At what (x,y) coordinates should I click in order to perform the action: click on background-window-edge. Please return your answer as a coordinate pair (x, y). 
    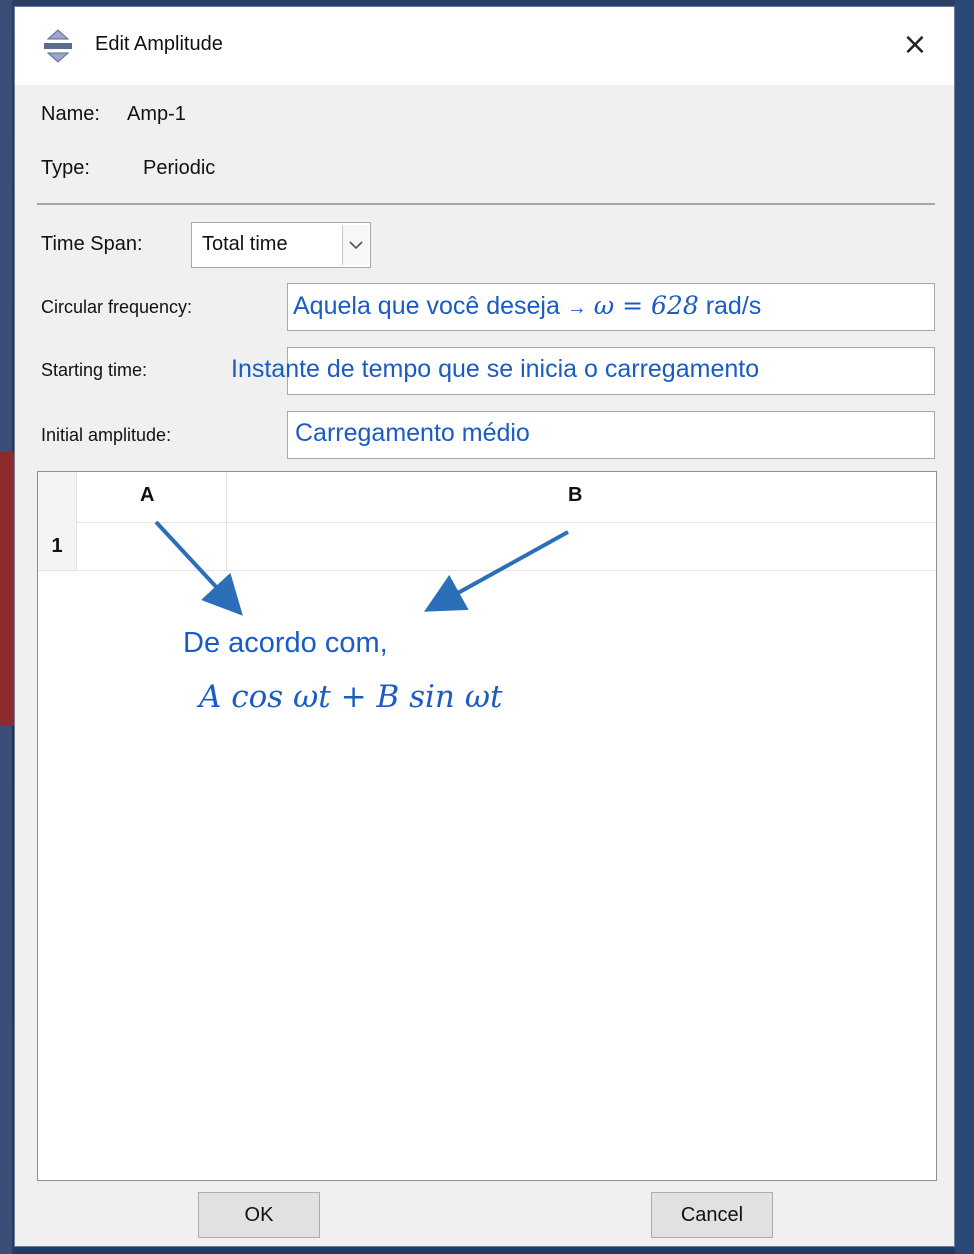
    Looking at the image, I should click on (7, 589).